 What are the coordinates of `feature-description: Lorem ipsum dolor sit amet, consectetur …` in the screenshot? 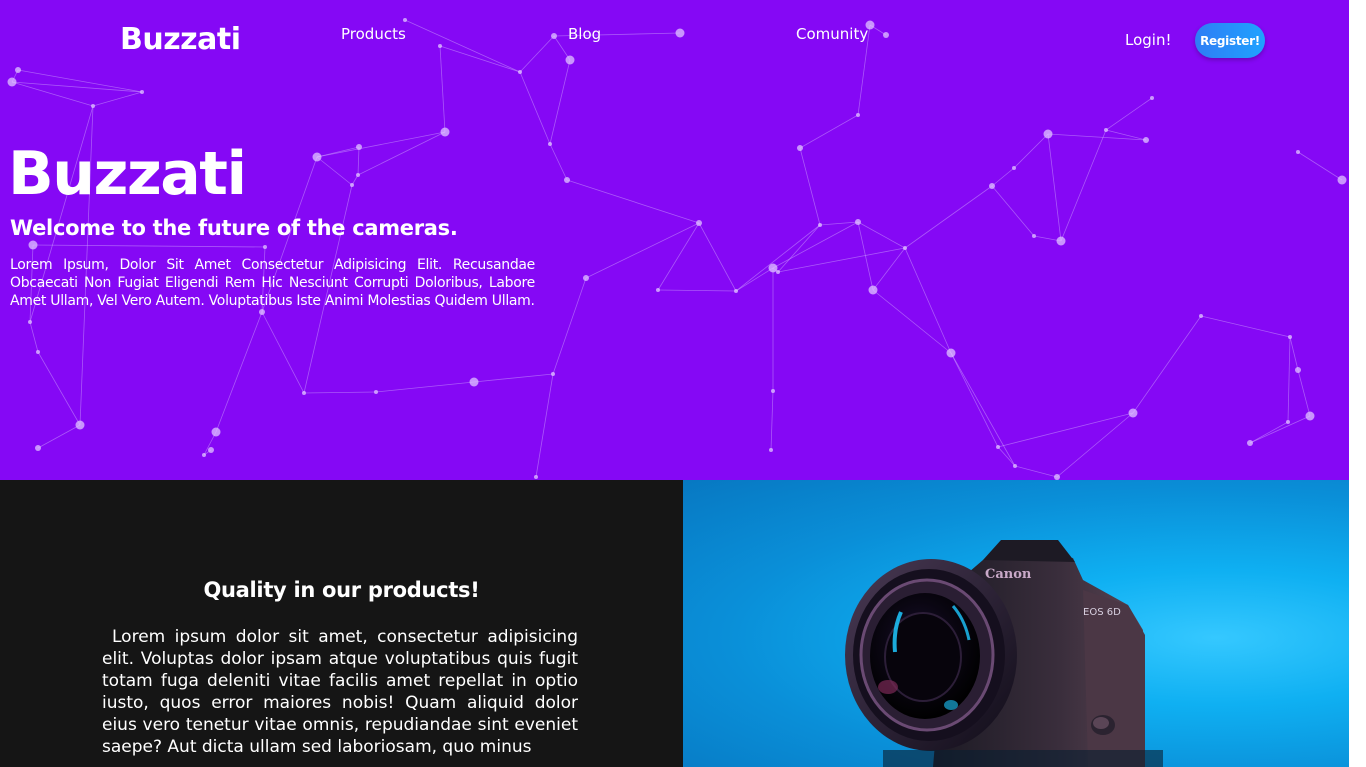 It's located at (340, 692).